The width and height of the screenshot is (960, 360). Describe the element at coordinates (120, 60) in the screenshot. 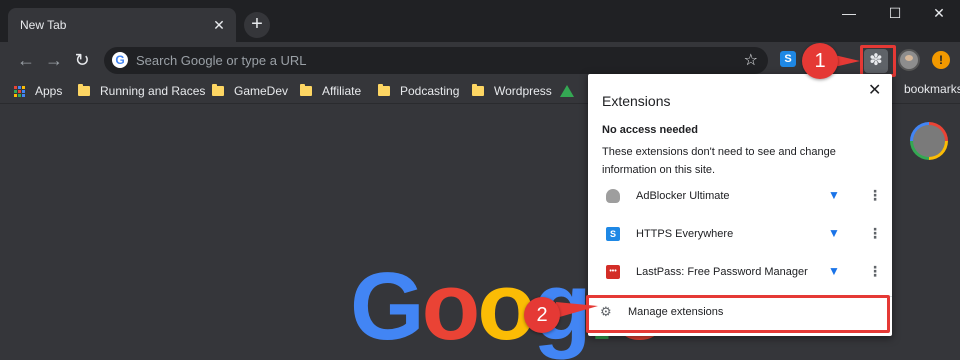

I see `google-g-icon: G` at that location.